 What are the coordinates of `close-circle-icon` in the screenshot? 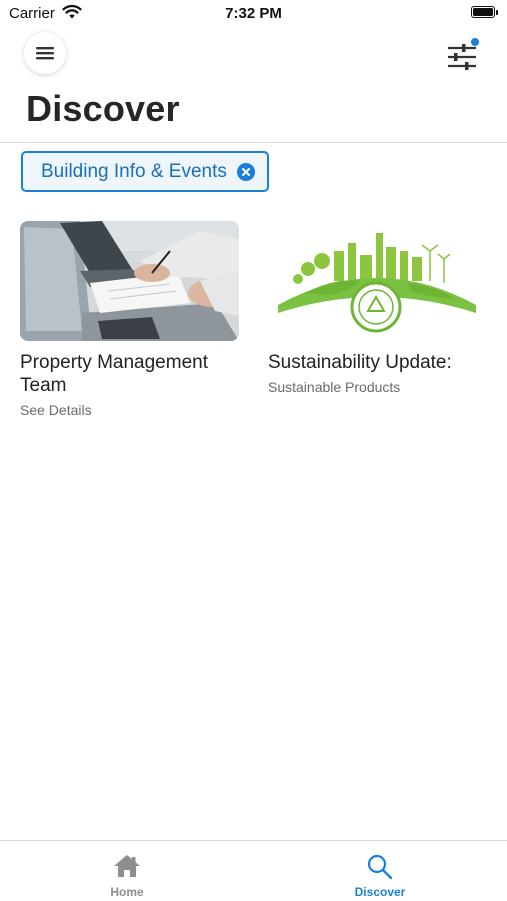 It's located at (245, 171).